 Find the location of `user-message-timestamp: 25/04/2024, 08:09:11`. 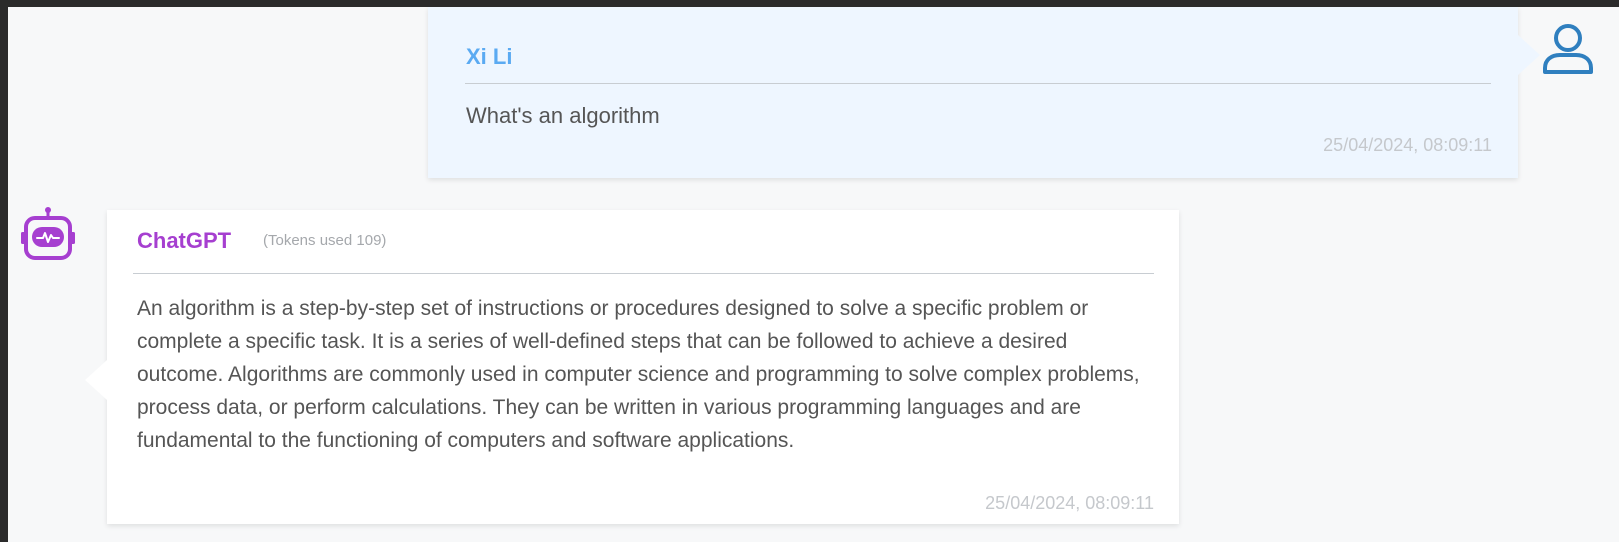

user-message-timestamp: 25/04/2024, 08:09:11 is located at coordinates (1407, 145).